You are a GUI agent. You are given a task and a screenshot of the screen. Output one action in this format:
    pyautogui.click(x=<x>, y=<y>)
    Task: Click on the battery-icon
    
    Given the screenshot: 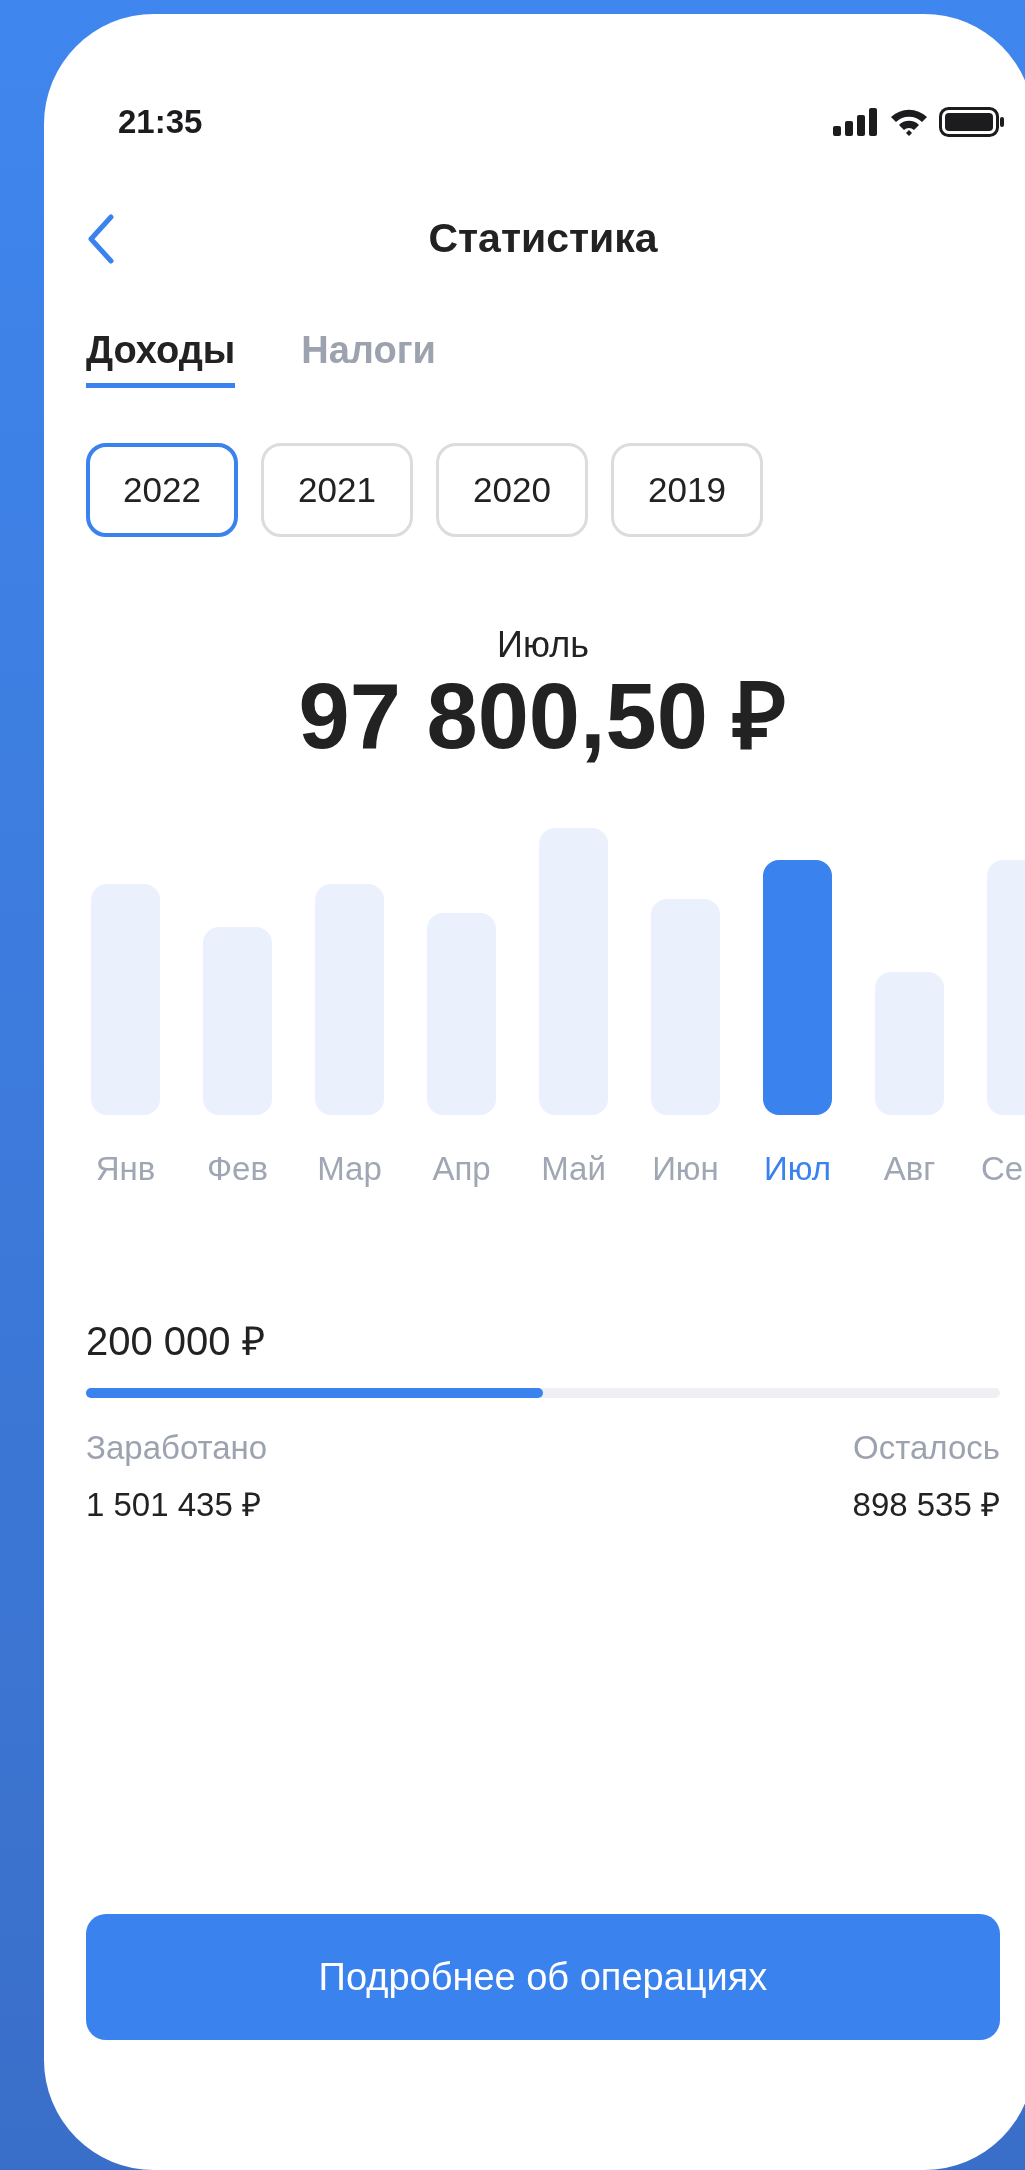 What is the action you would take?
    pyautogui.click(x=972, y=122)
    